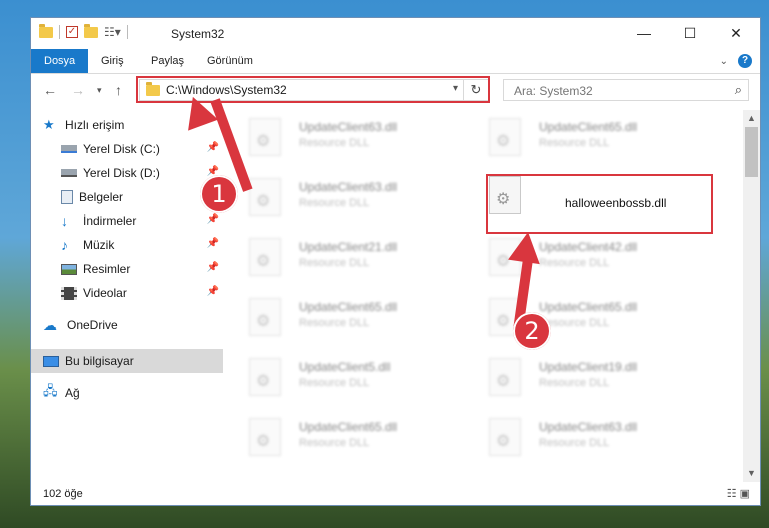 The image size is (769, 528). Describe the element at coordinates (751, 296) in the screenshot. I see `vertical-scrollbar: ▲ ▼` at that location.